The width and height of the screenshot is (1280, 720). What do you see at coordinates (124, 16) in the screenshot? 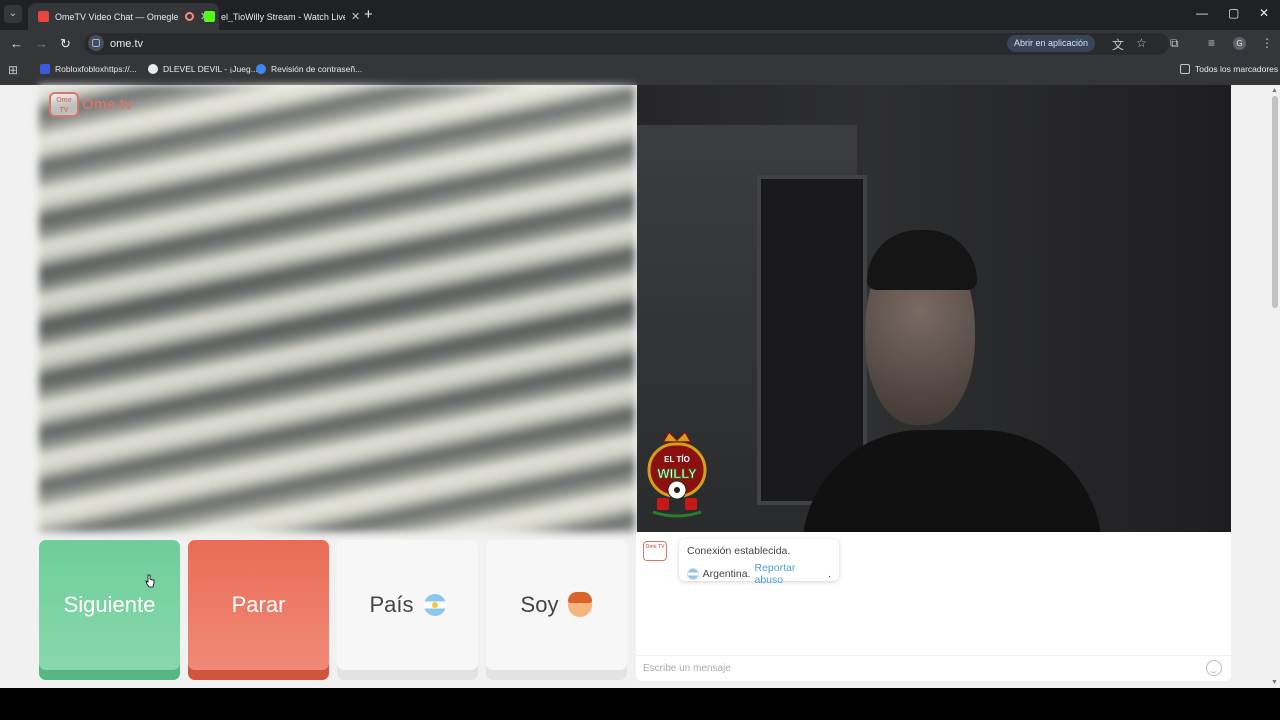
I see `tab-ometv: OmeTV Video Chat — Omegle ✕` at bounding box center [124, 16].